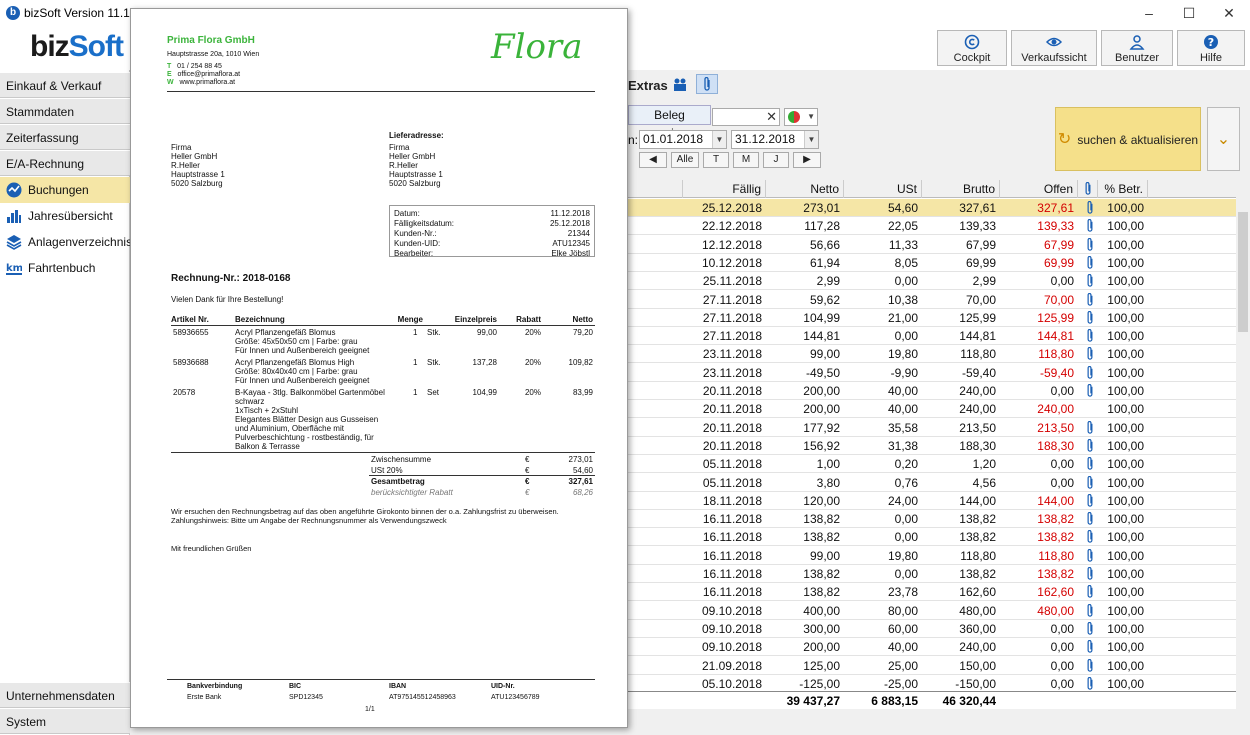  What do you see at coordinates (1223, 139) in the screenshot?
I see `expand-filter-button: ⌄` at bounding box center [1223, 139].